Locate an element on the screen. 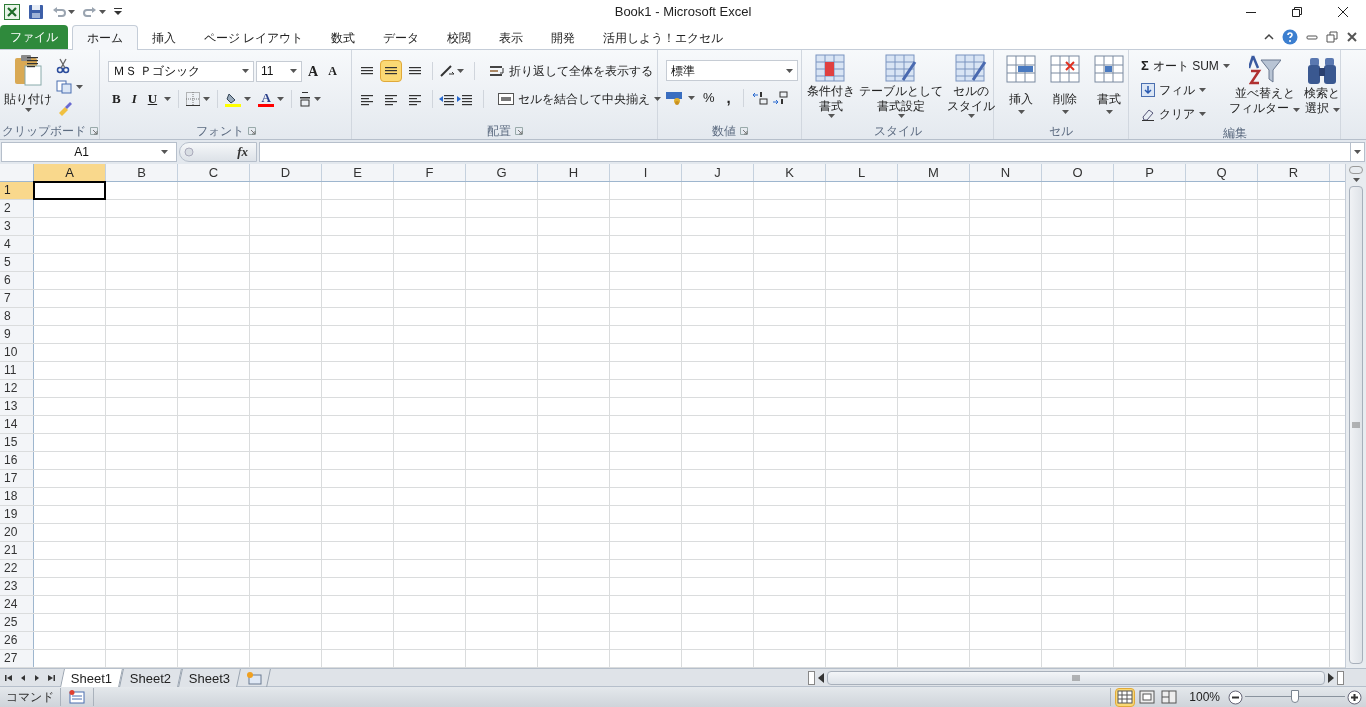  file-tab: ファイル is located at coordinates (34, 37).